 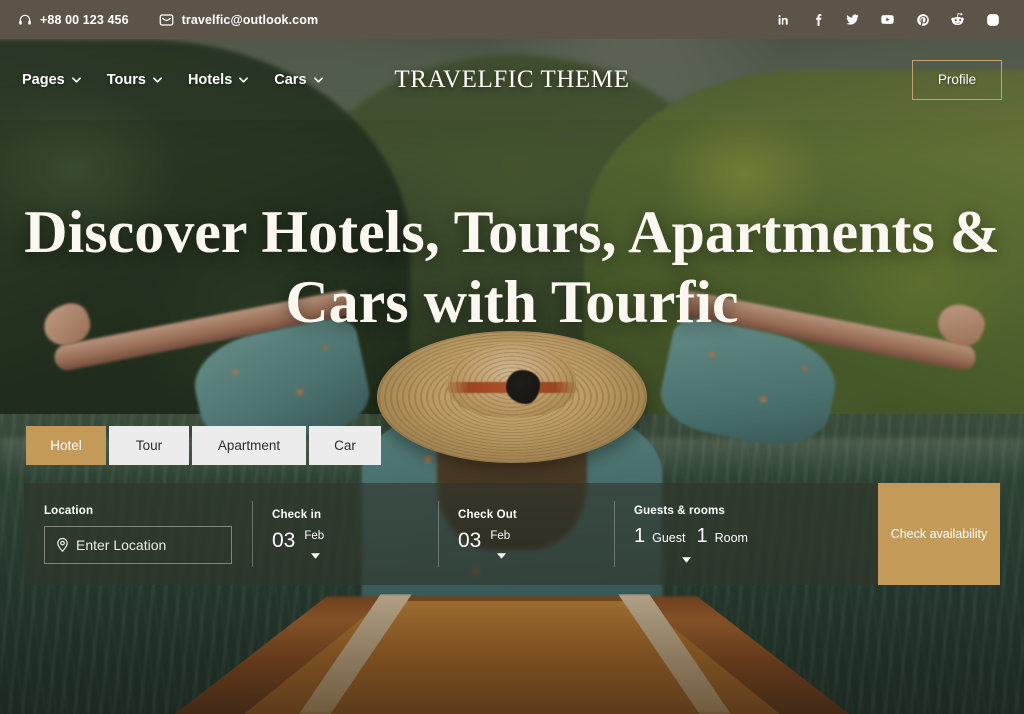 What do you see at coordinates (852, 19) in the screenshot?
I see `twitter-icon` at bounding box center [852, 19].